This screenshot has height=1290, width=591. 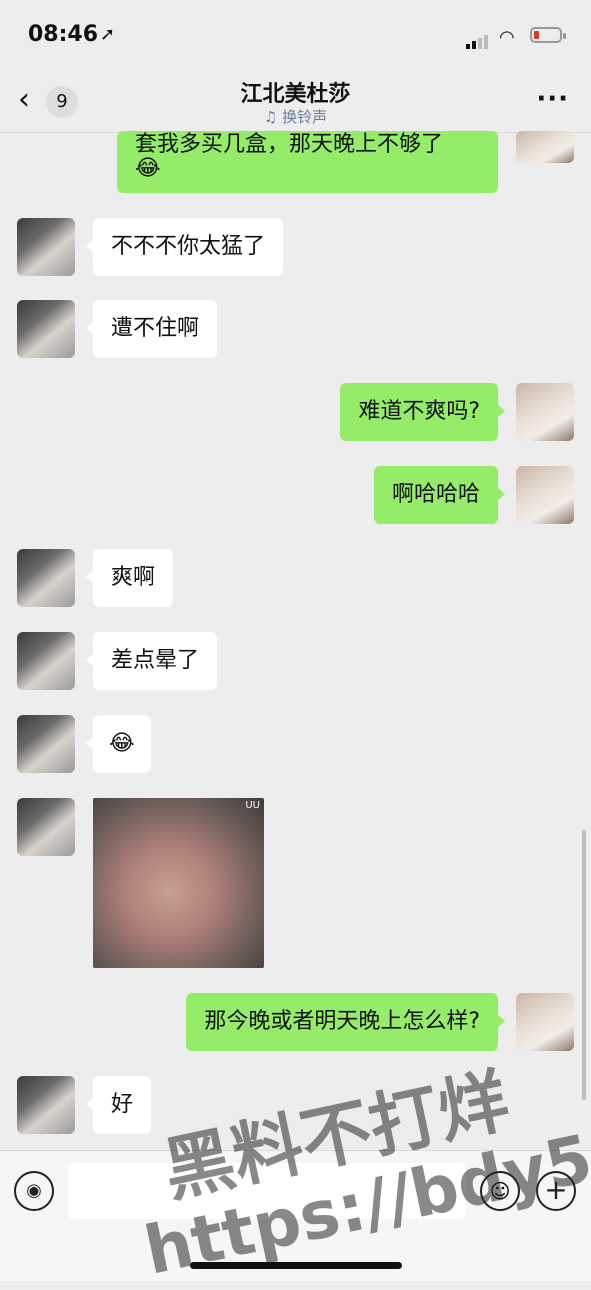 What do you see at coordinates (295, 92) in the screenshot?
I see `chat-title: 江北美杜莎` at bounding box center [295, 92].